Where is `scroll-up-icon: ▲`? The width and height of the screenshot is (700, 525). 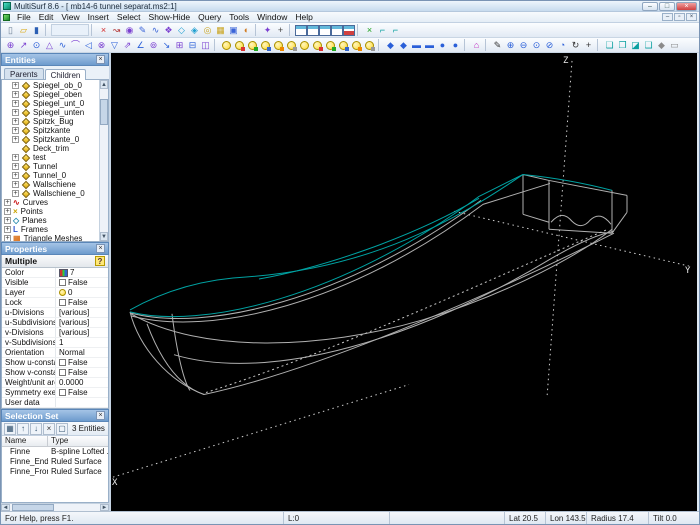 scroll-up-icon: ▲ is located at coordinates (104, 84).